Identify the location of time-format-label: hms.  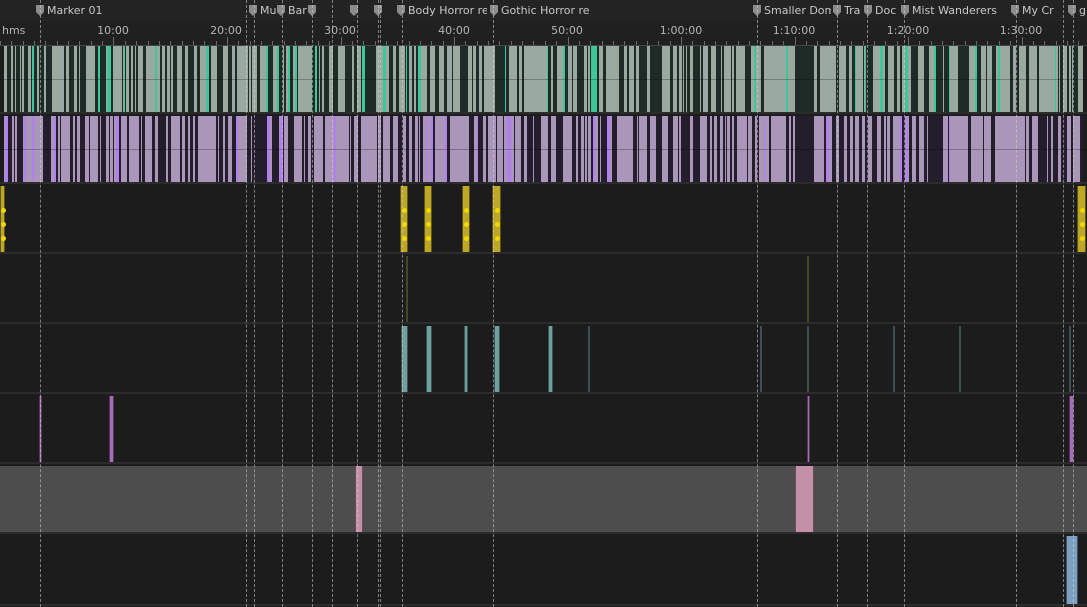
(13, 30).